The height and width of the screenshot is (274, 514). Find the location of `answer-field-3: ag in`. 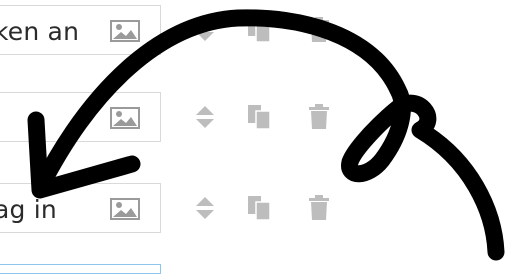

answer-field-3: ag in is located at coordinates (80, 208).